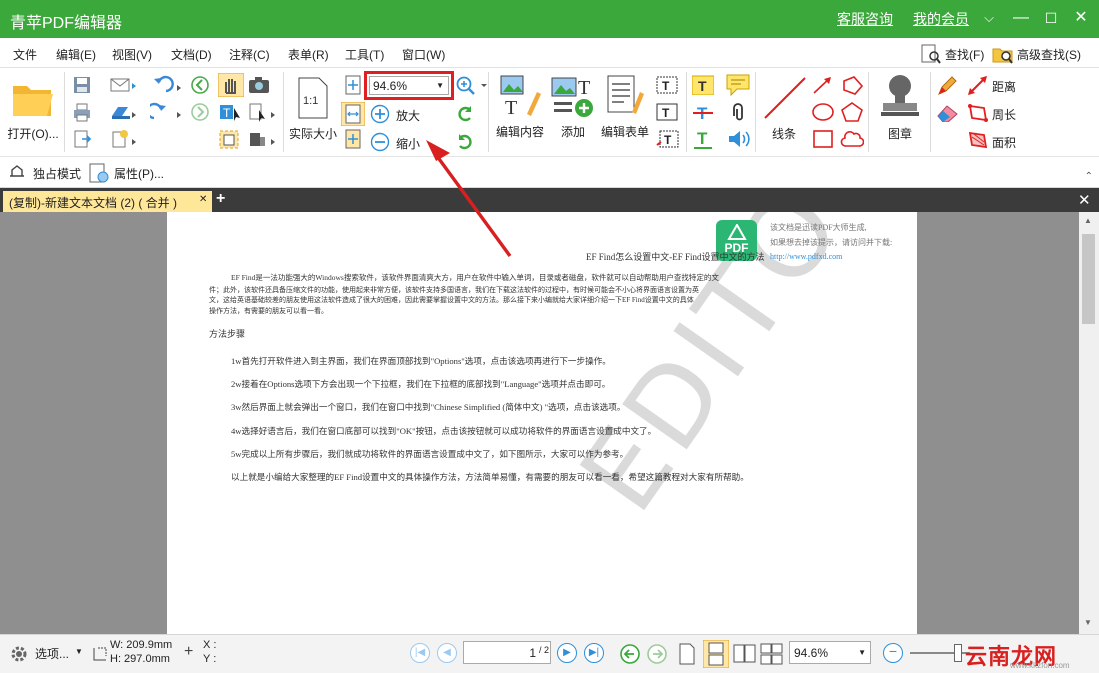 This screenshot has height=673, width=1099. I want to click on zoom-dropdown-icon, so click(472, 85).